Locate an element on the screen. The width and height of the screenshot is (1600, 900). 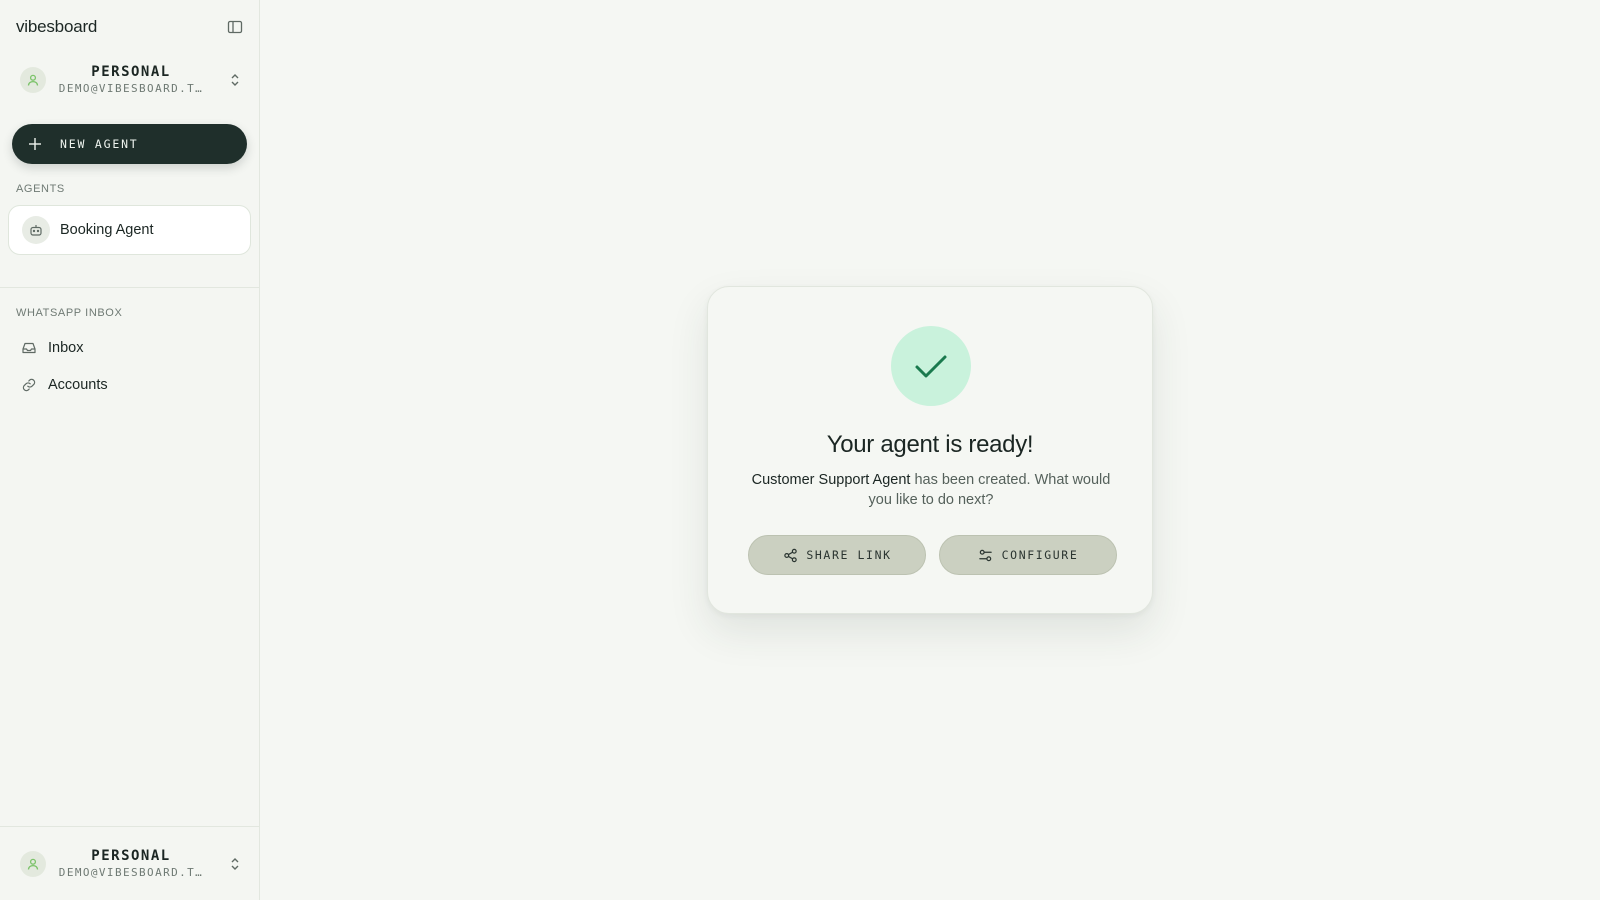
sidebar-header: vibesboard is located at coordinates (130, 27).